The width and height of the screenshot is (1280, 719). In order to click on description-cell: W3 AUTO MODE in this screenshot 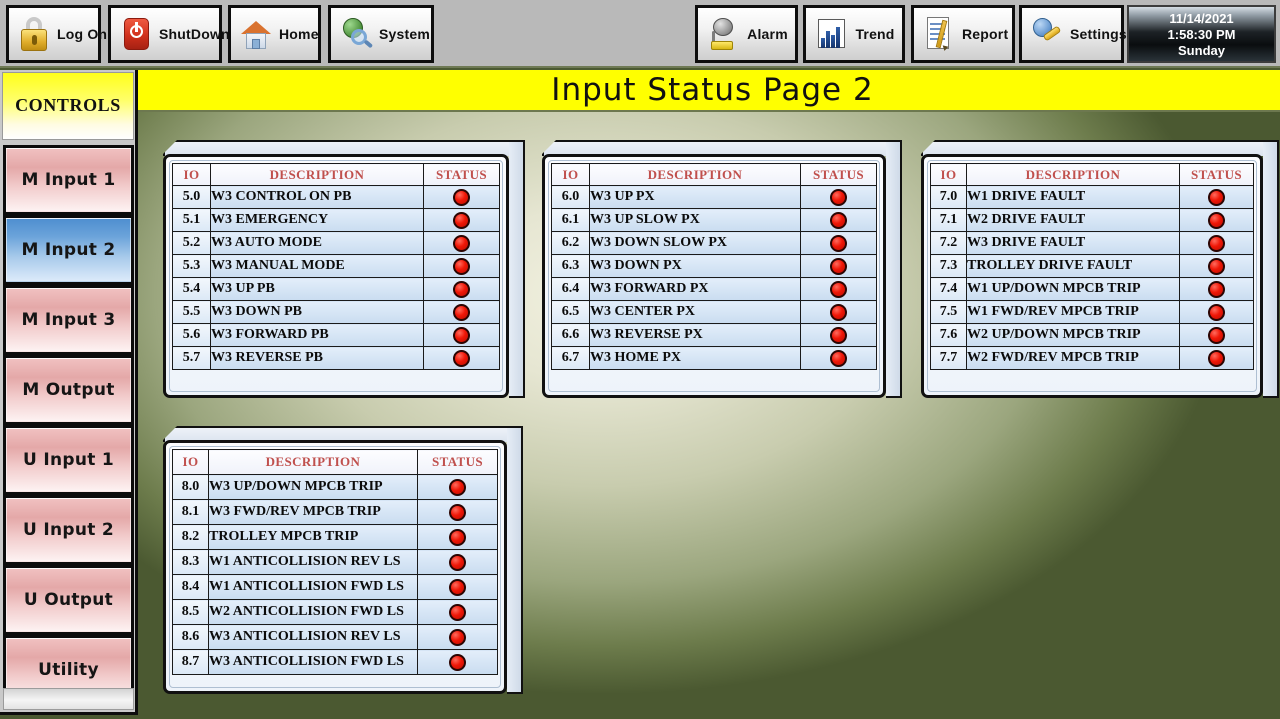, I will do `click(317, 243)`.